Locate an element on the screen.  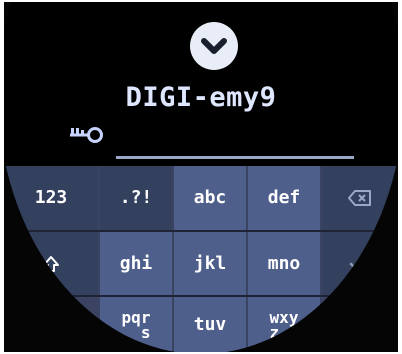
chevron-down-icon is located at coordinates (214, 46).